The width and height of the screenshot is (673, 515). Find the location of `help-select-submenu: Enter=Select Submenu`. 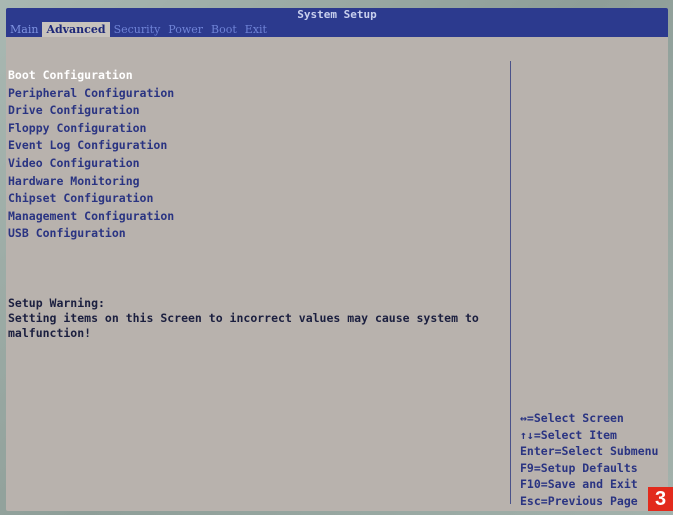

help-select-submenu: Enter=Select Submenu is located at coordinates (589, 451).